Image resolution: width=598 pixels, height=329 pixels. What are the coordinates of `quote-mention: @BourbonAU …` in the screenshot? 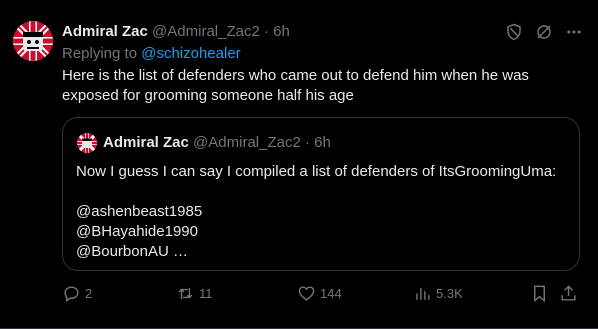 It's located at (132, 251).